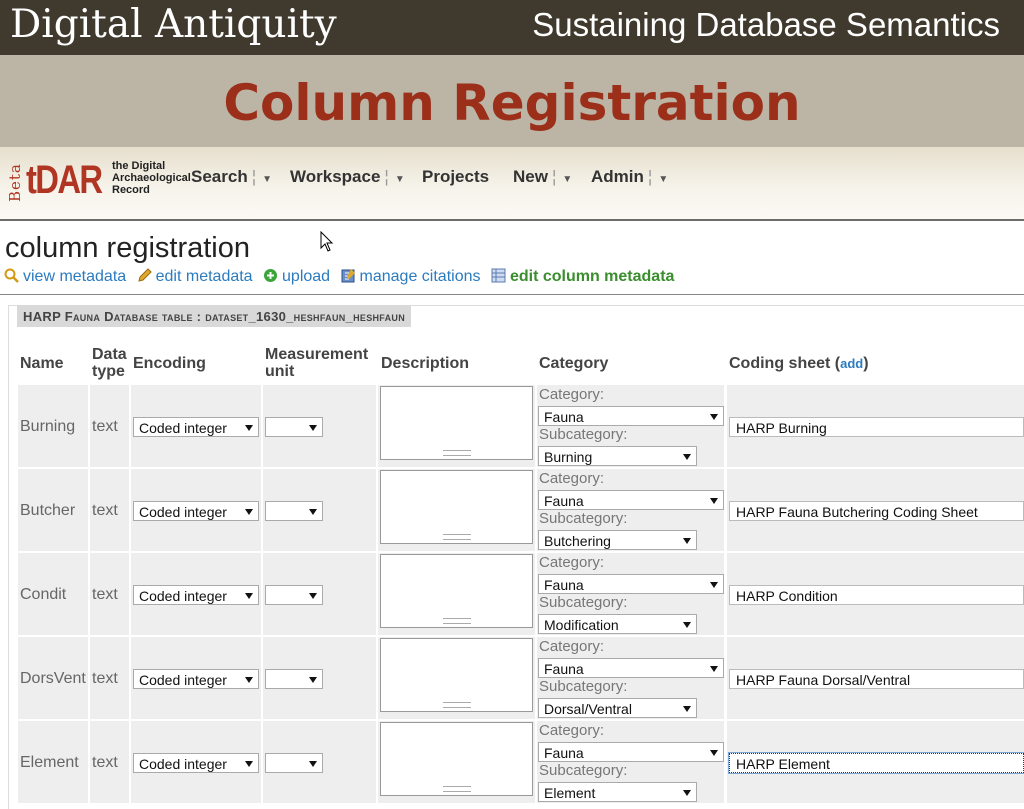 This screenshot has width=1024, height=809. Describe the element at coordinates (43, 594) in the screenshot. I see `column-name: Condit` at that location.